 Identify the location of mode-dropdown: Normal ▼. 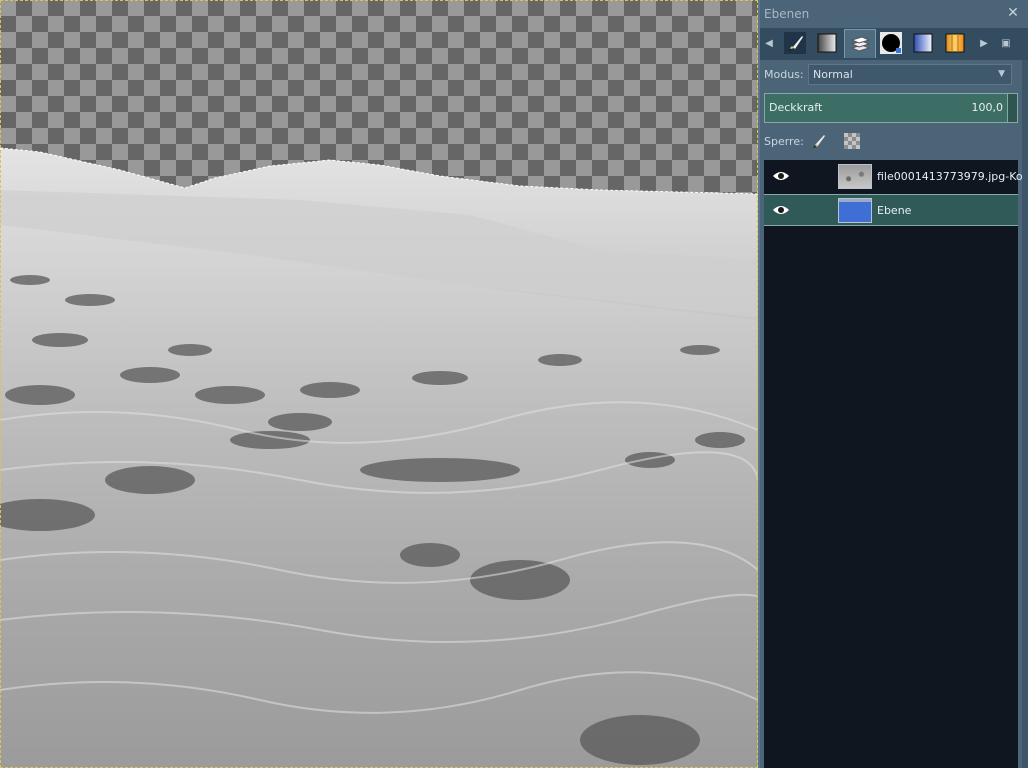
(910, 74).